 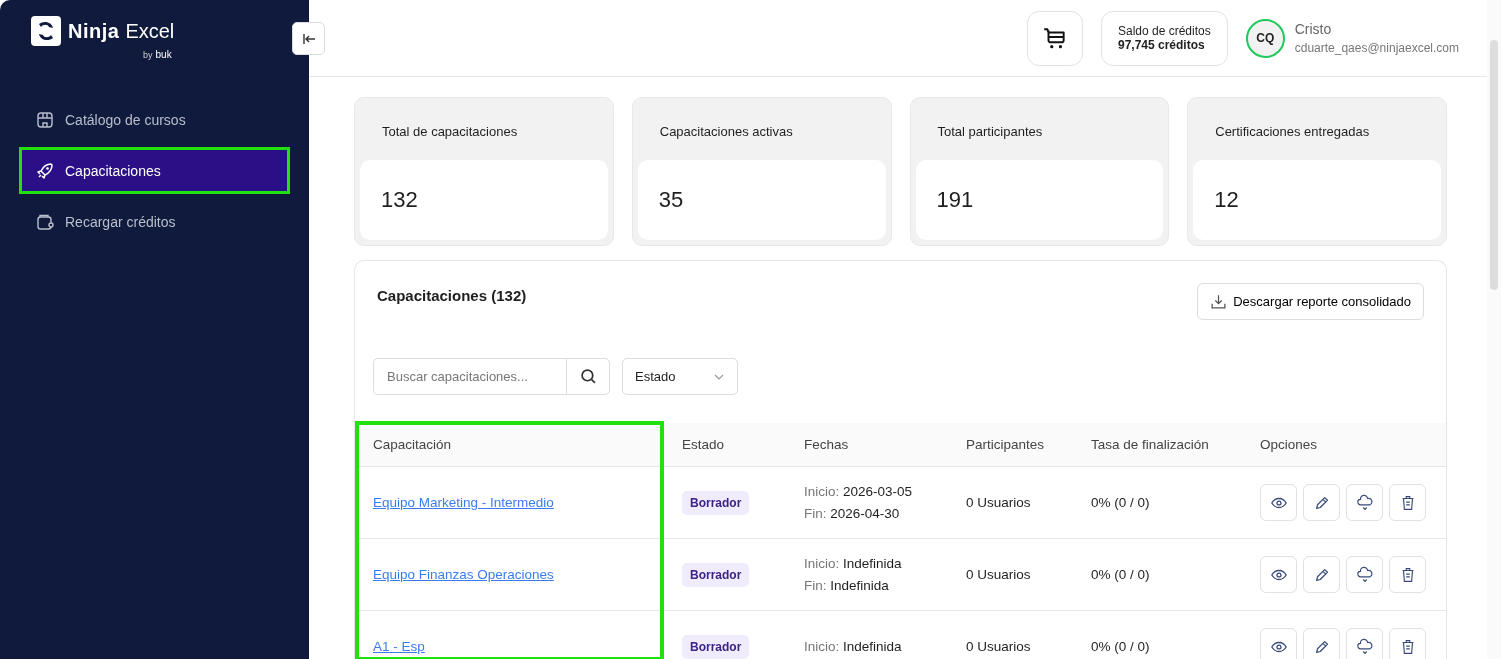 What do you see at coordinates (865, 513) in the screenshot?
I see `end-date: 2026-04-30` at bounding box center [865, 513].